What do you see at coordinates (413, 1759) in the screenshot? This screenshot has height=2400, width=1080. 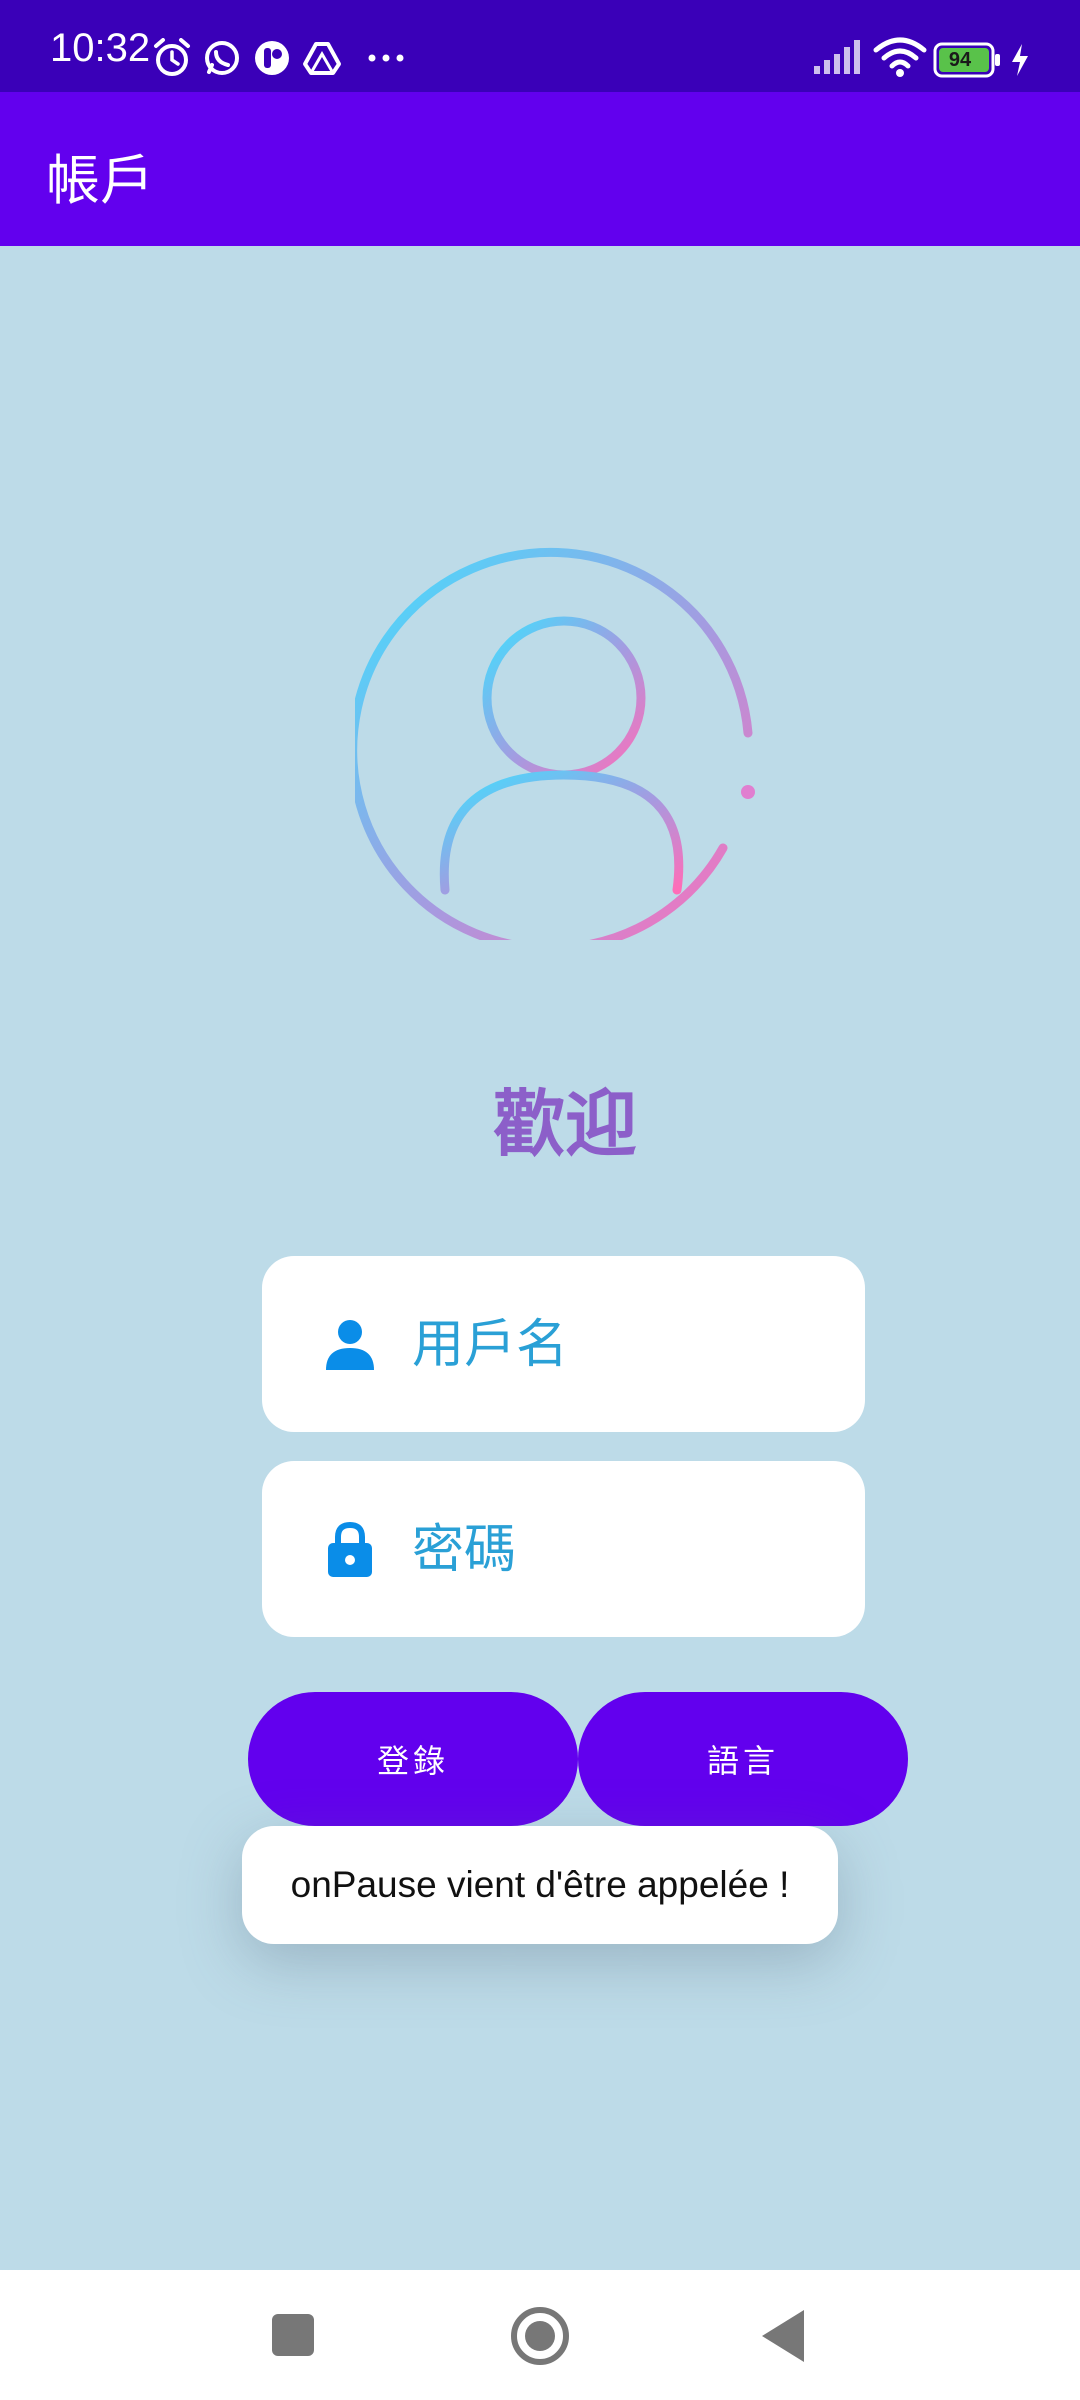 I see `login-button: 登錄` at bounding box center [413, 1759].